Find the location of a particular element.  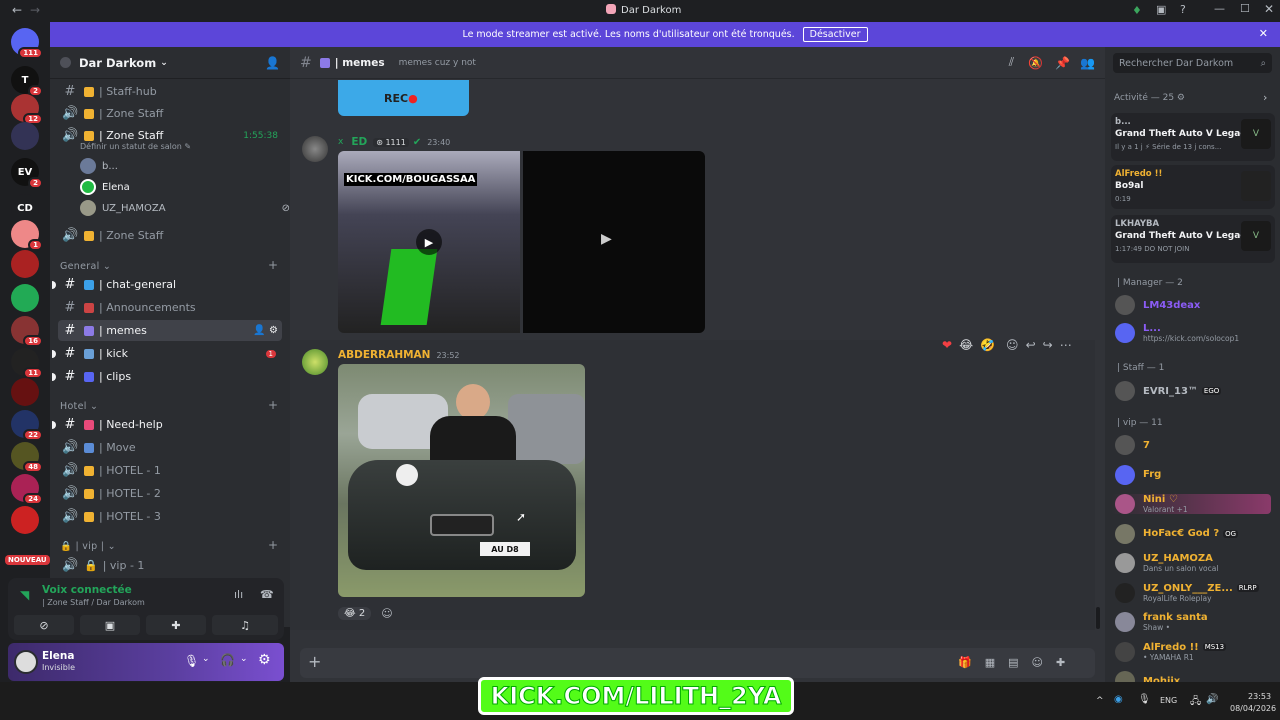

server-header: Dar Darkom ⌄ 👤 is located at coordinates (170, 63).